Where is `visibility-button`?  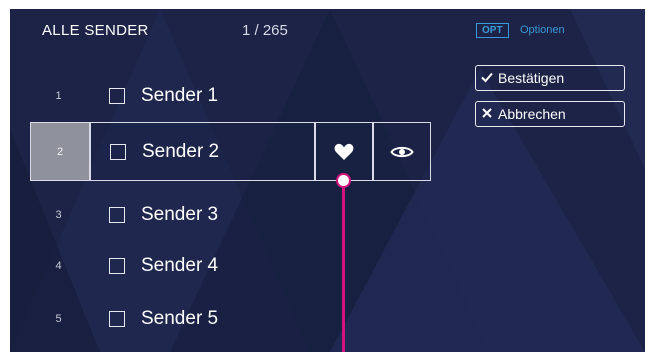
visibility-button is located at coordinates (402, 151).